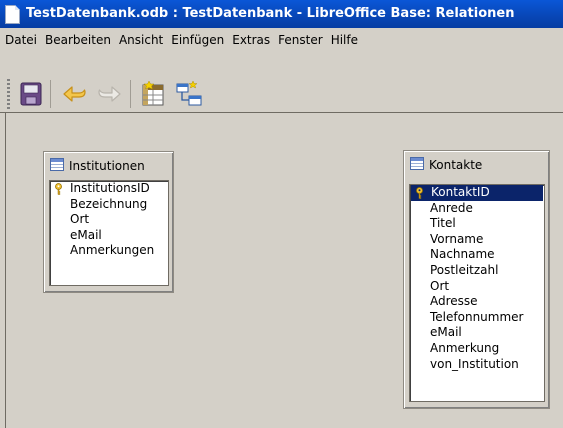  I want to click on field-row: Postleitzahl, so click(477, 271).